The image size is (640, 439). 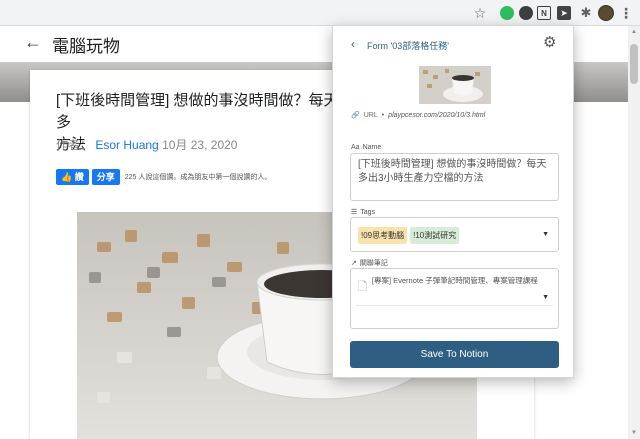 I want to click on url-label: URL, so click(x=370, y=115).